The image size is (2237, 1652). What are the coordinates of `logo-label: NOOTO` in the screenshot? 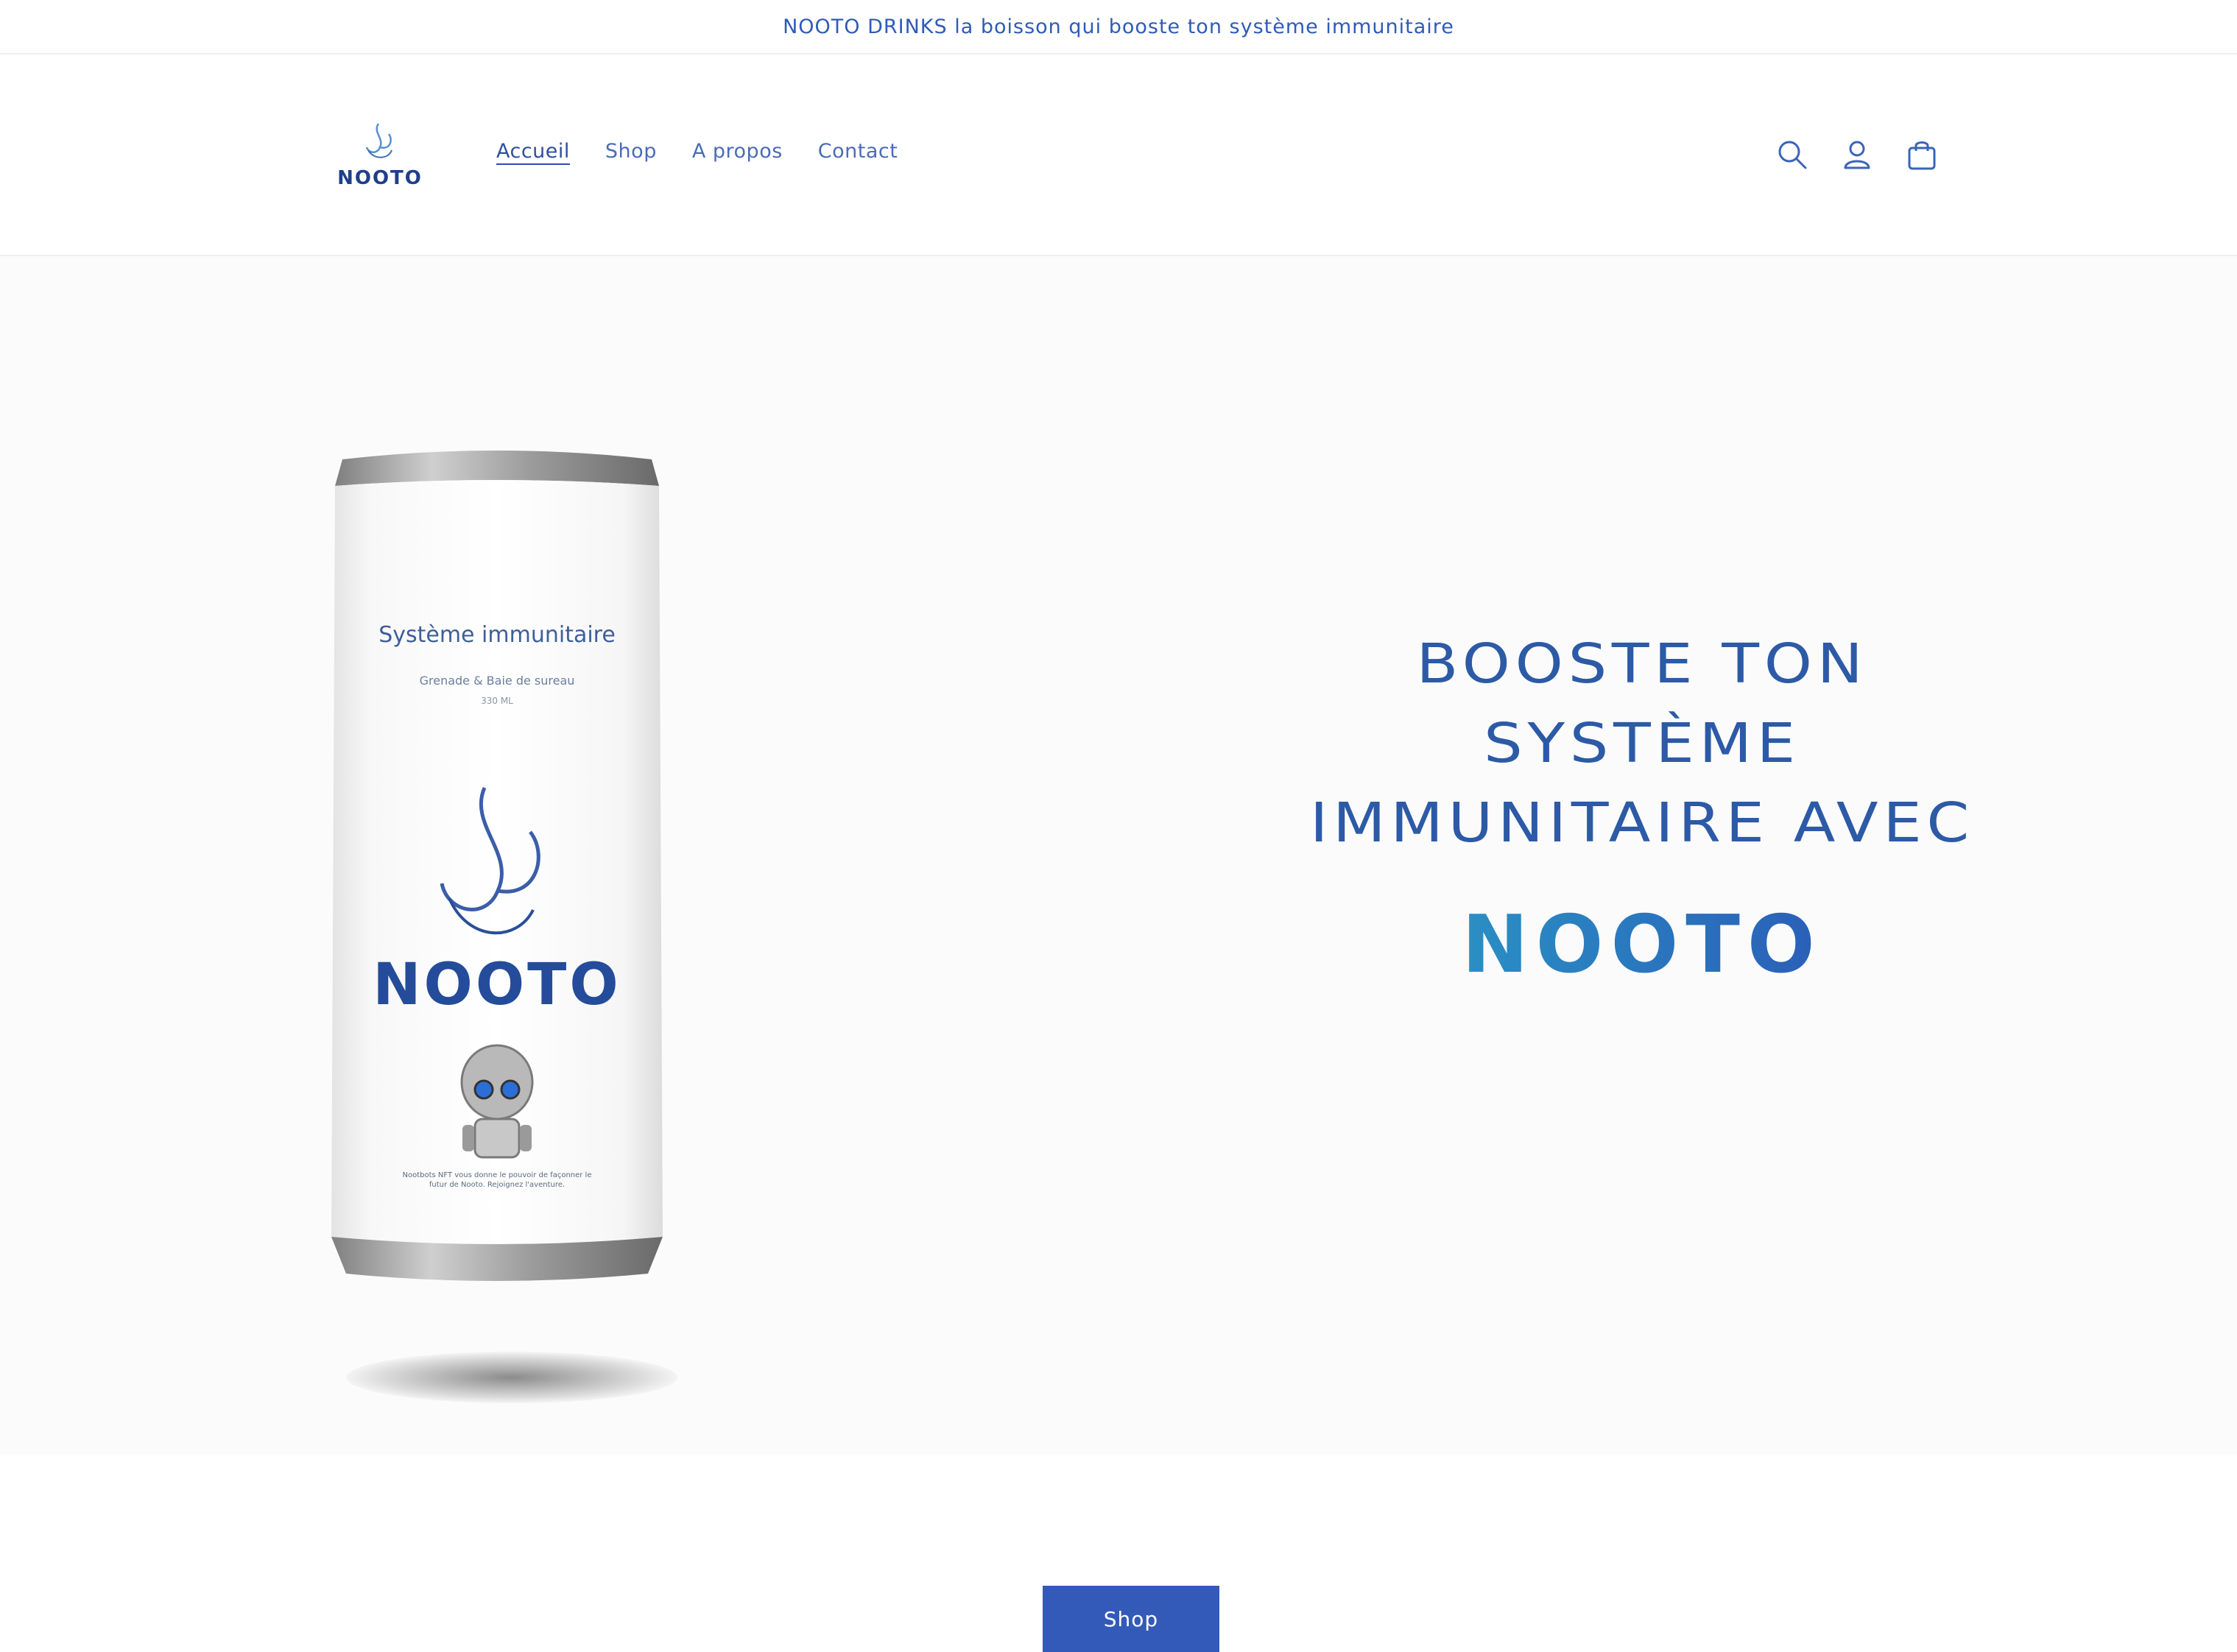 It's located at (380, 178).